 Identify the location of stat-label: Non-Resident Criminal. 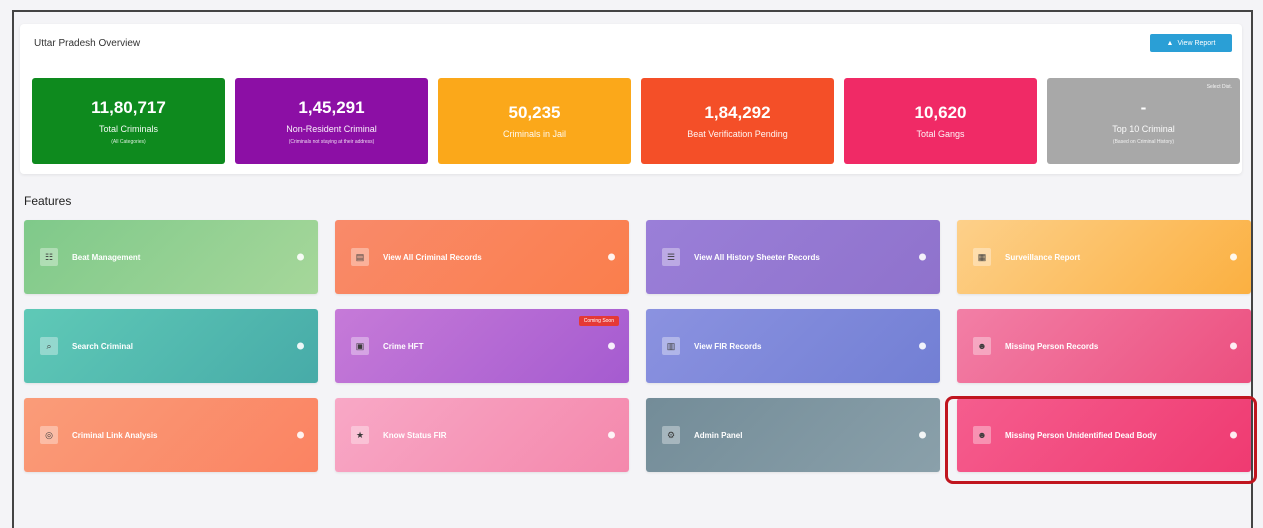
(331, 128).